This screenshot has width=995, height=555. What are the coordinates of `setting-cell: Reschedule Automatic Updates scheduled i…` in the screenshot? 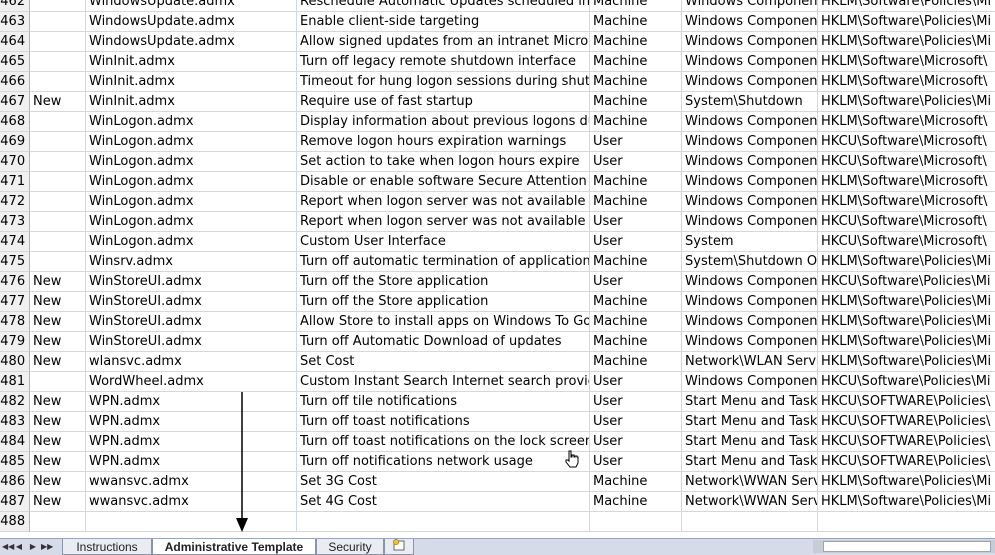 It's located at (443, 6).